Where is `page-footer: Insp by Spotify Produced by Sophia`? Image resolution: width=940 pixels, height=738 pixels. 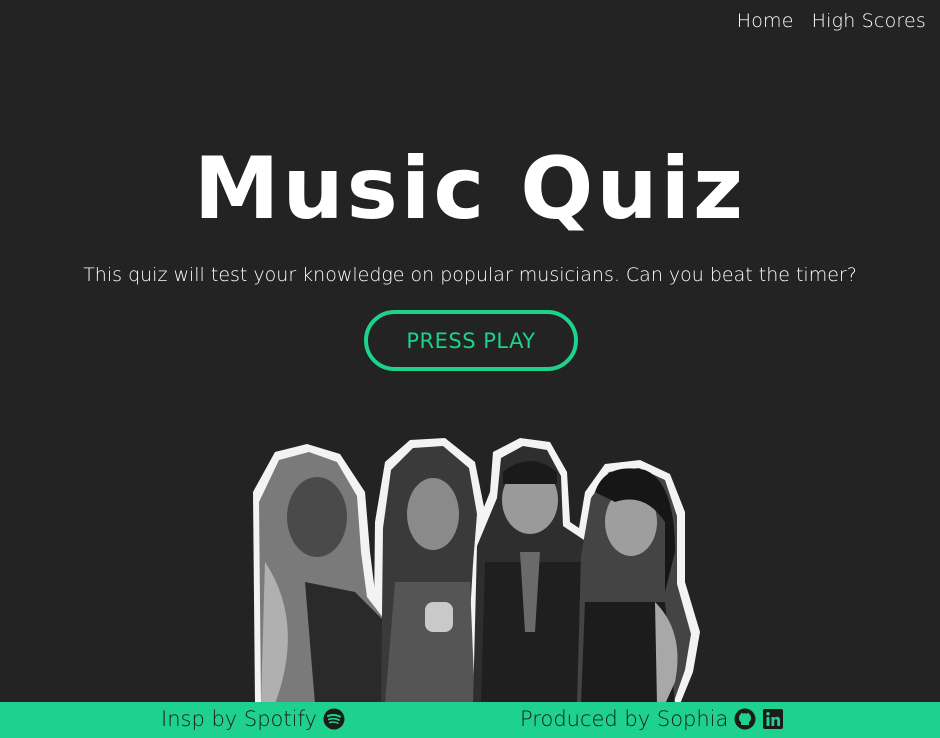 page-footer: Insp by Spotify Produced by Sophia is located at coordinates (470, 720).